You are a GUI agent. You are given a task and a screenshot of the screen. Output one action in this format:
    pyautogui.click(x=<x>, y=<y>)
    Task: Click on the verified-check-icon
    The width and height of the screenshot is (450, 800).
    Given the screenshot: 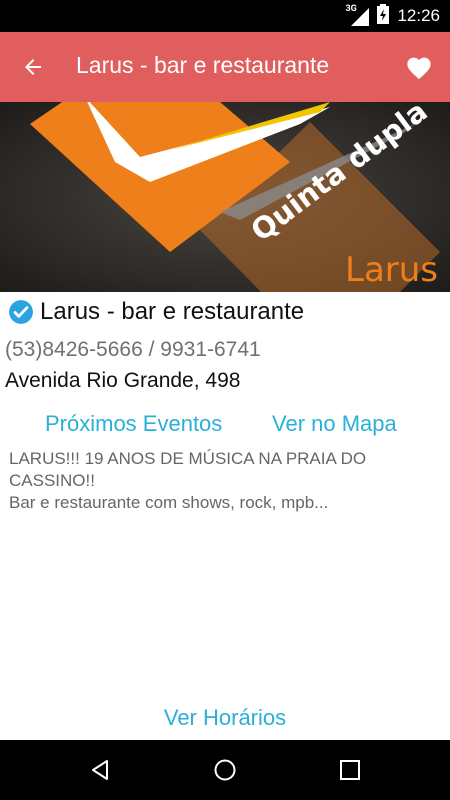 What is the action you would take?
    pyautogui.click(x=21, y=312)
    